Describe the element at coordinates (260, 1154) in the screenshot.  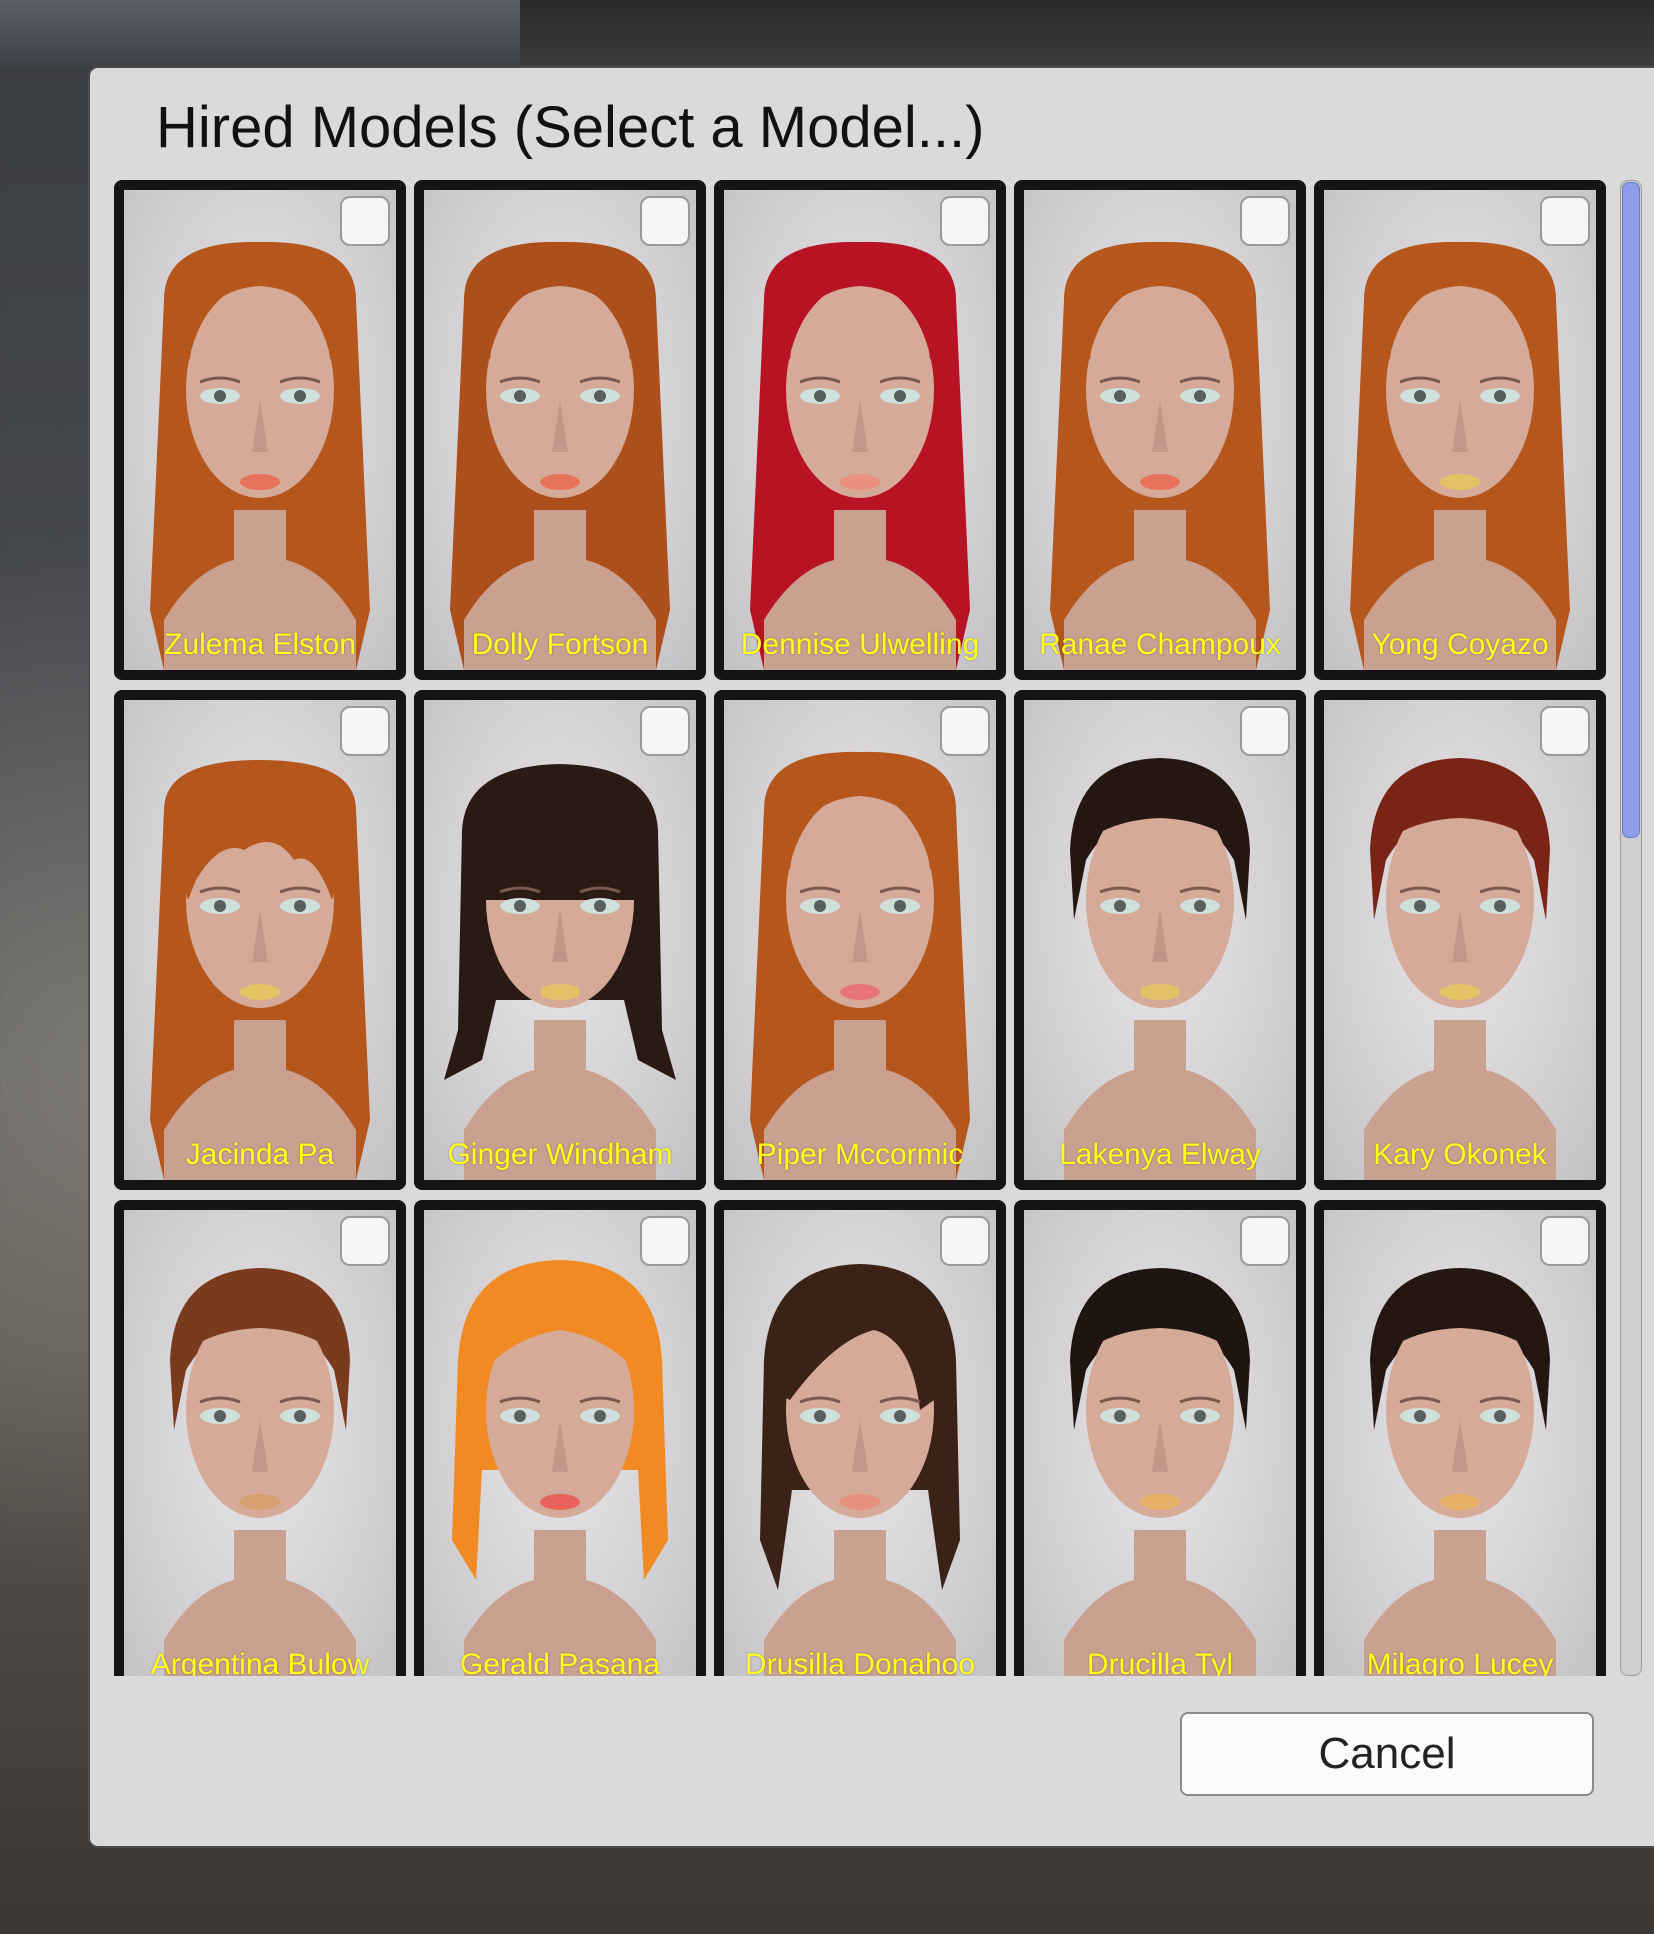
I see `model-name-label: Jacinda Pa` at that location.